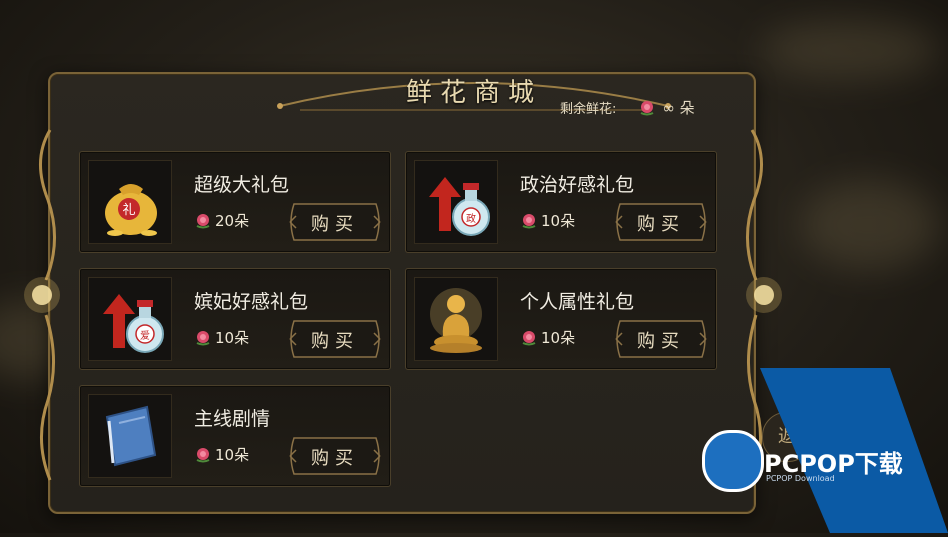 This screenshot has width=948, height=537. I want to click on gift-card-politics: 政 政治好感礼包 10朵 购买, so click(561, 202).